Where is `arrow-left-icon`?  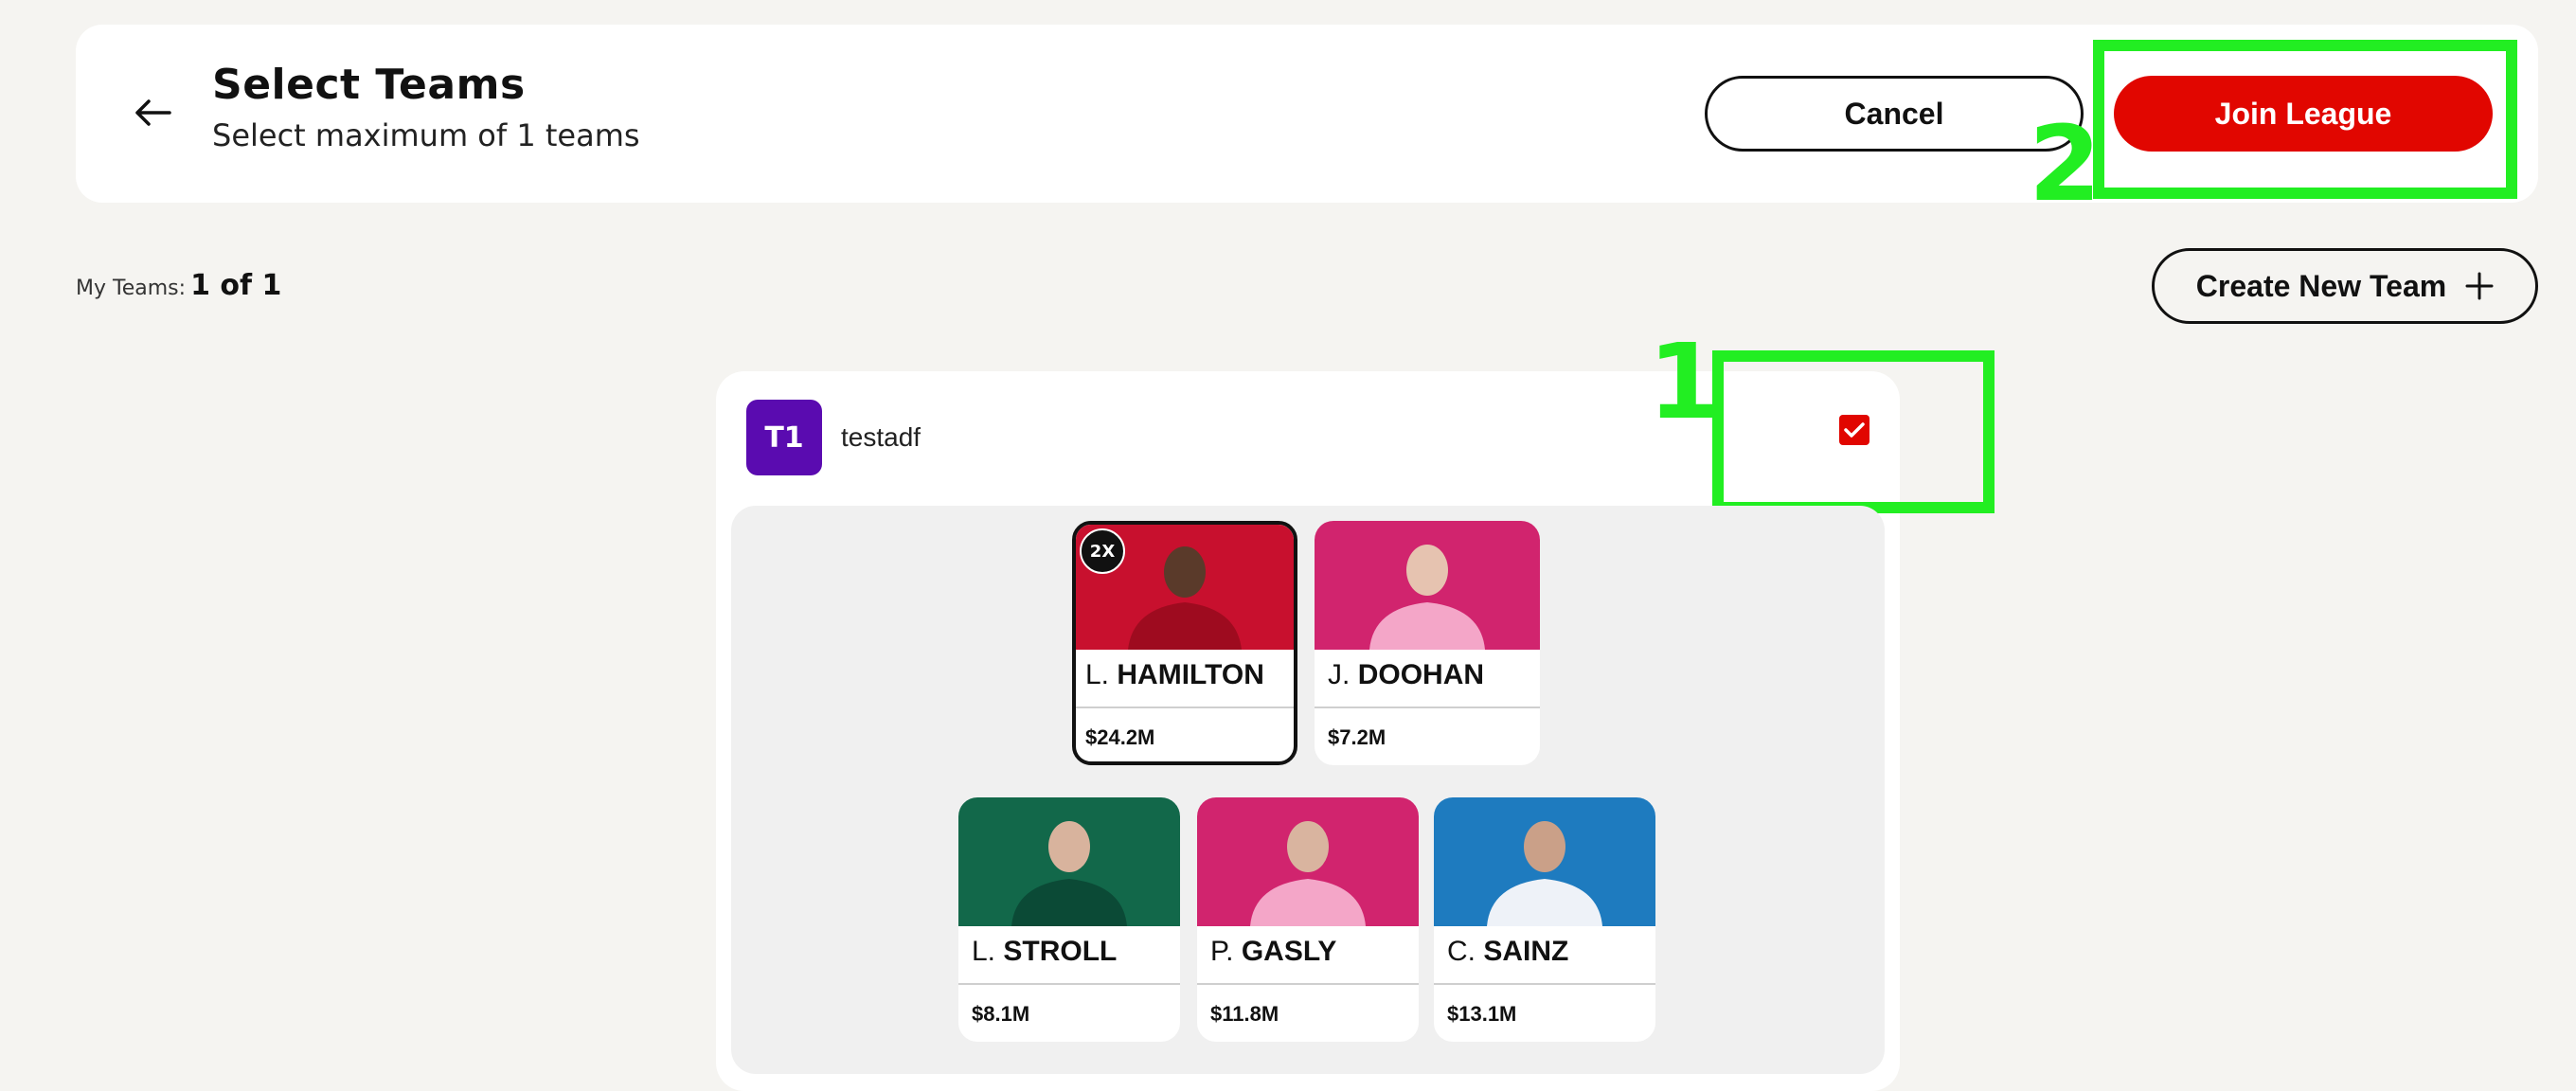
arrow-left-icon is located at coordinates (153, 112).